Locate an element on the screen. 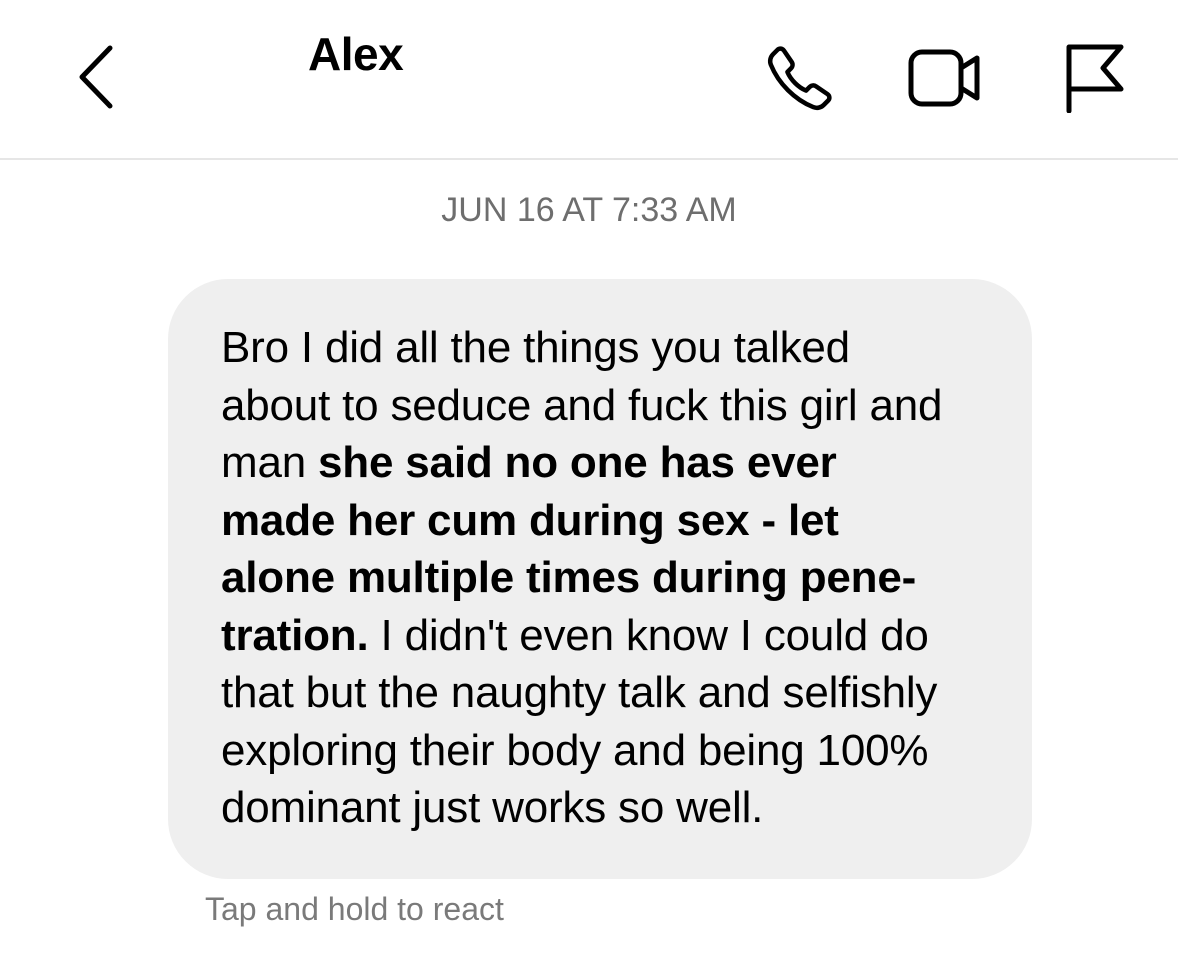  message-line: that but the naughty talk and selfishly is located at coordinates (579, 692).